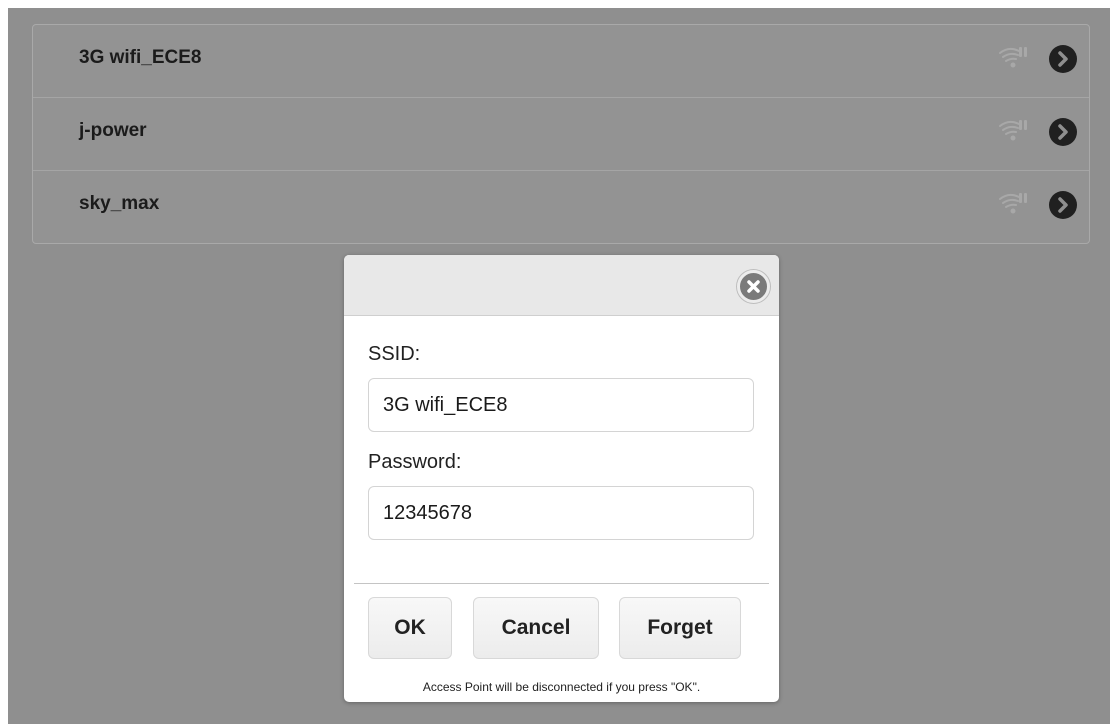 The height and width of the screenshot is (724, 1110). Describe the element at coordinates (394, 354) in the screenshot. I see `ssid-label: SSID:` at that location.